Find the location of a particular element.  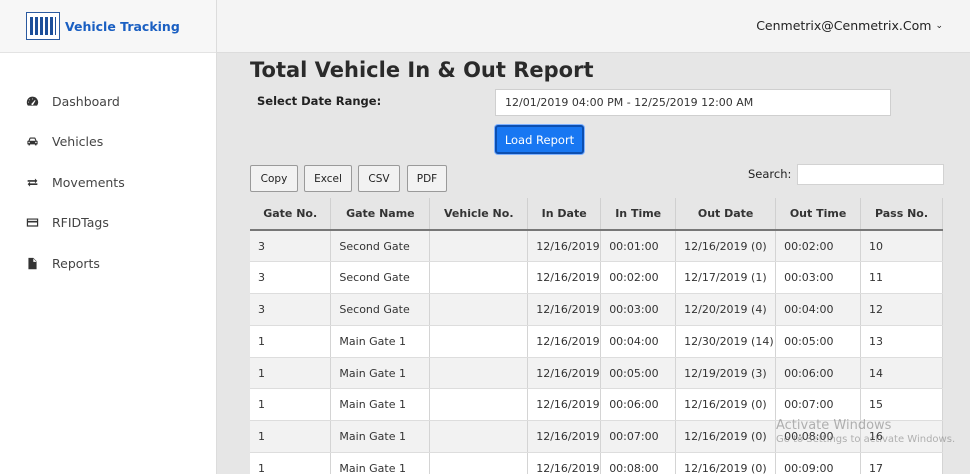

column-header-gate-name: Gate Name is located at coordinates (380, 214).